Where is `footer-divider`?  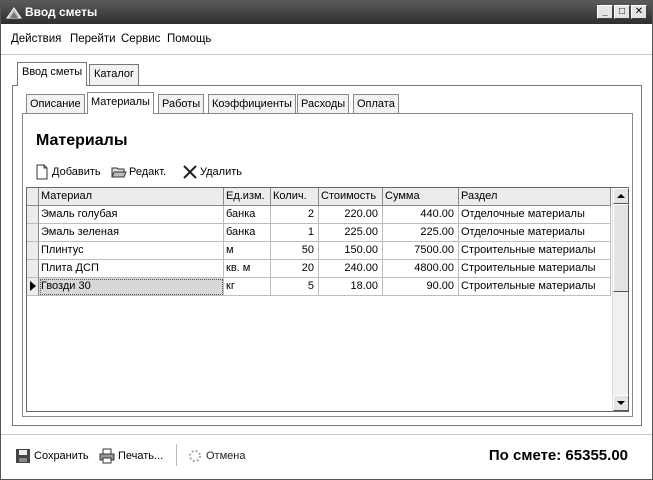 footer-divider is located at coordinates (326, 434).